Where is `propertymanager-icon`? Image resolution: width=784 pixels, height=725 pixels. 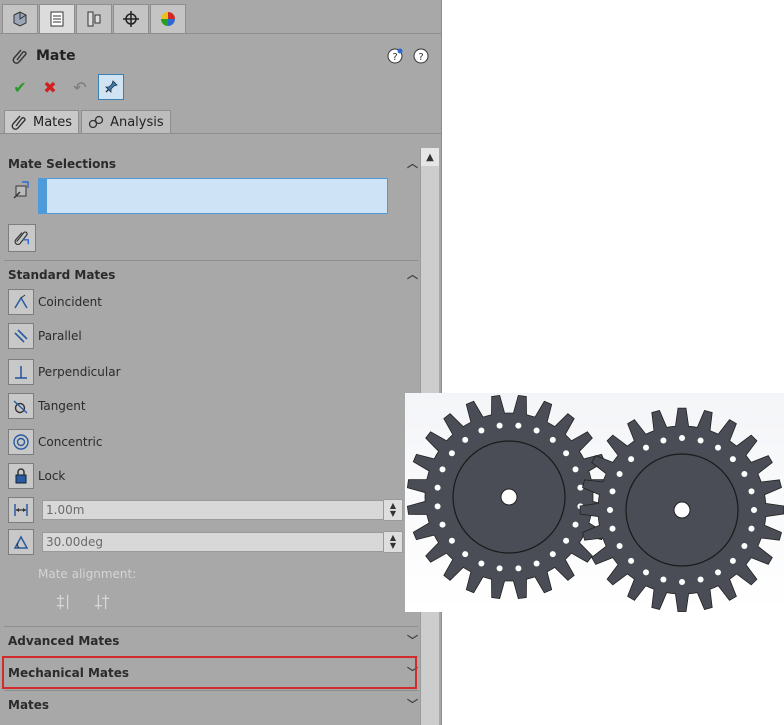 propertymanager-icon is located at coordinates (57, 19).